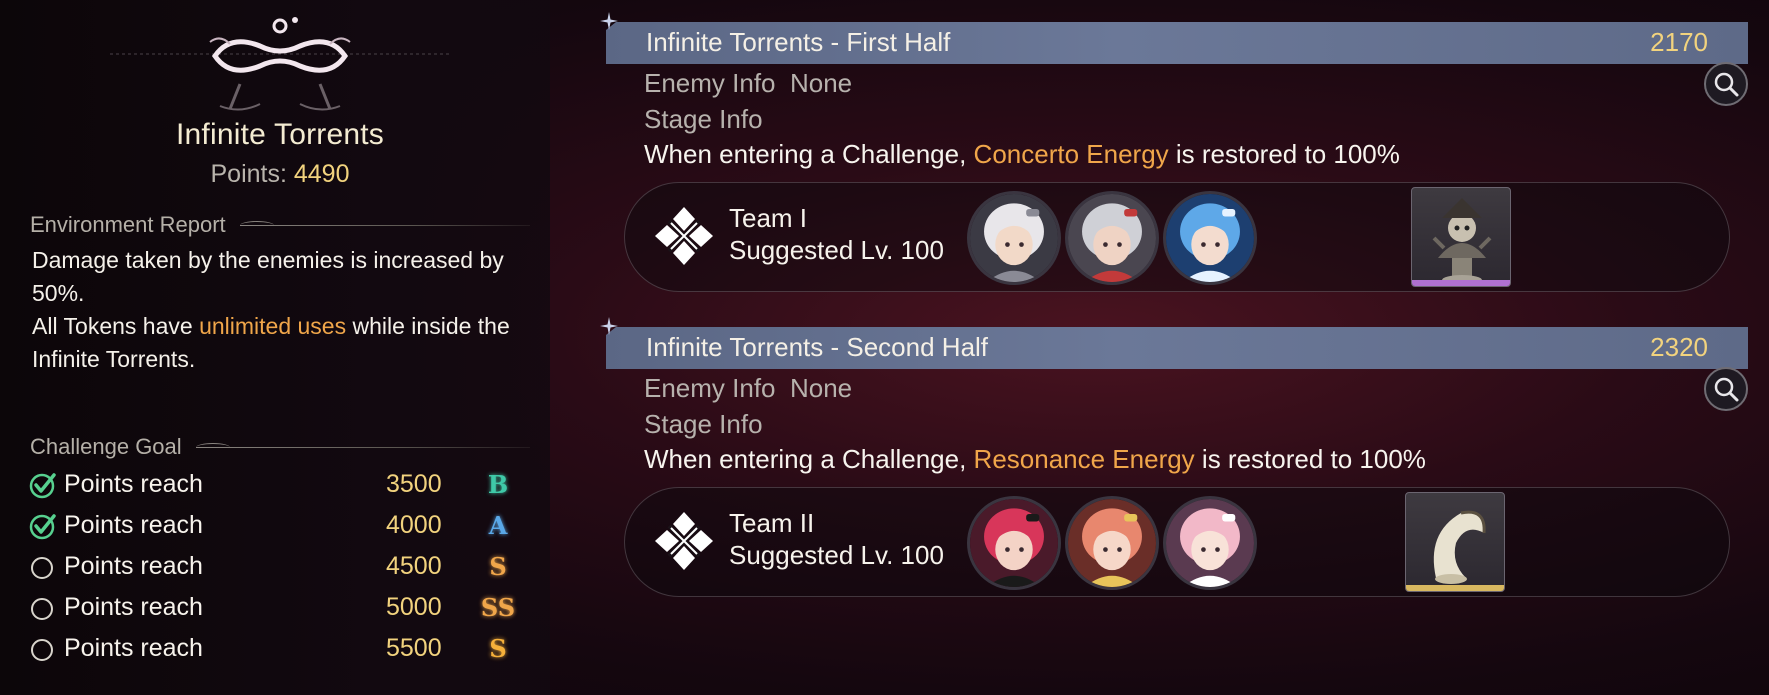  What do you see at coordinates (1177, 43) in the screenshot?
I see `half-header-bar: Infinite Torrents - First Half 2170` at bounding box center [1177, 43].